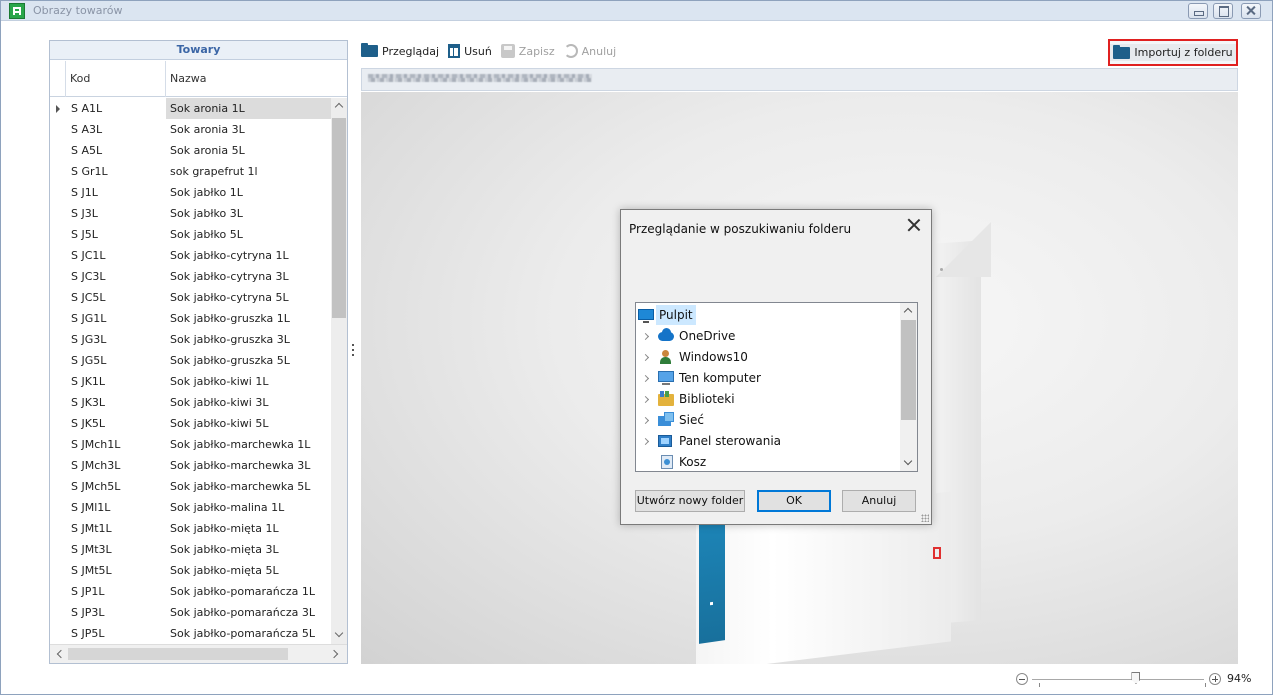  I want to click on table-row: S JC5L Sok jabłko-cytryna 5L, so click(190, 297).